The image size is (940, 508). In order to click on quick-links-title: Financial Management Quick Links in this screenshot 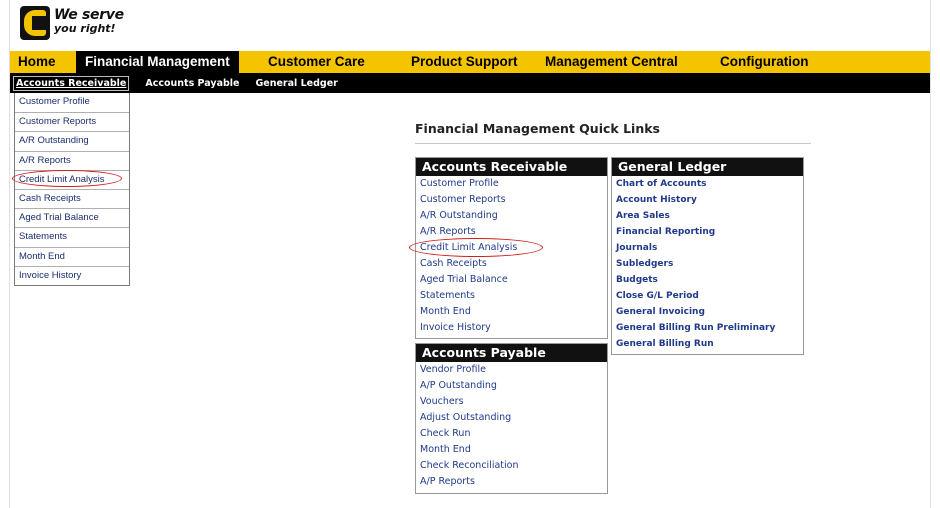, I will do `click(537, 128)`.